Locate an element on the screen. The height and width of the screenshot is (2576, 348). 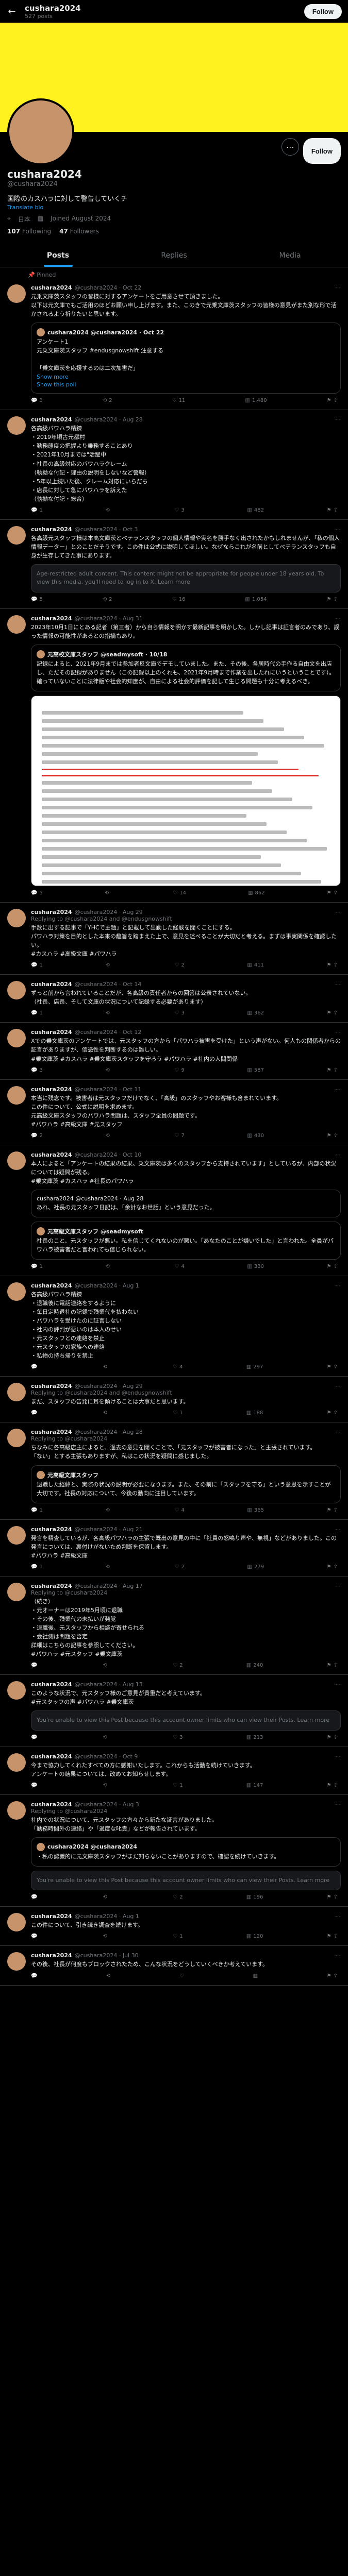
action-reply: 💬 5 is located at coordinates (37, 600).